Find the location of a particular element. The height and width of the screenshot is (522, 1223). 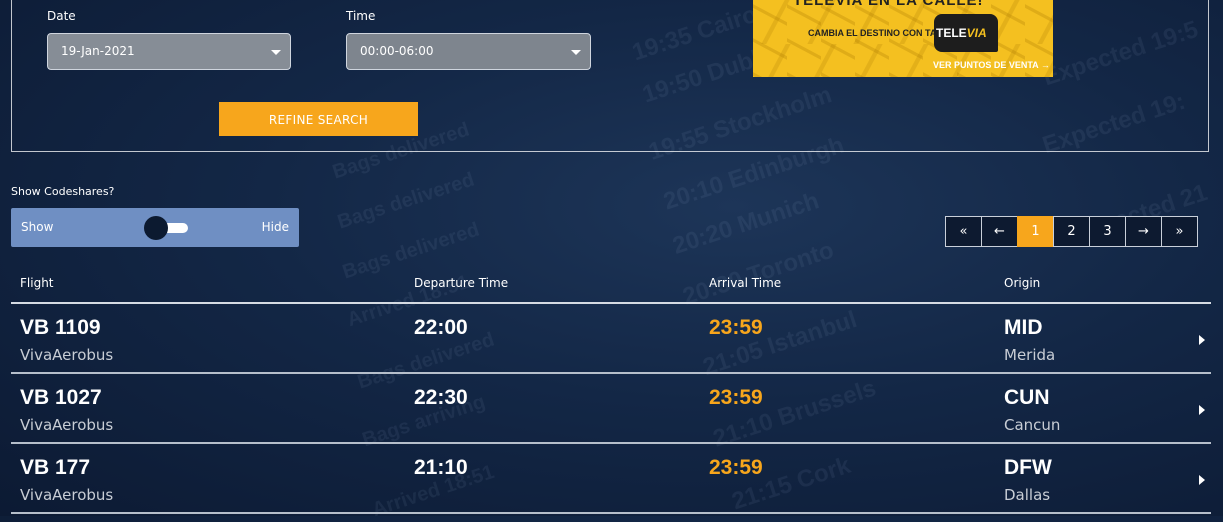

row-divider is located at coordinates (611, 513).